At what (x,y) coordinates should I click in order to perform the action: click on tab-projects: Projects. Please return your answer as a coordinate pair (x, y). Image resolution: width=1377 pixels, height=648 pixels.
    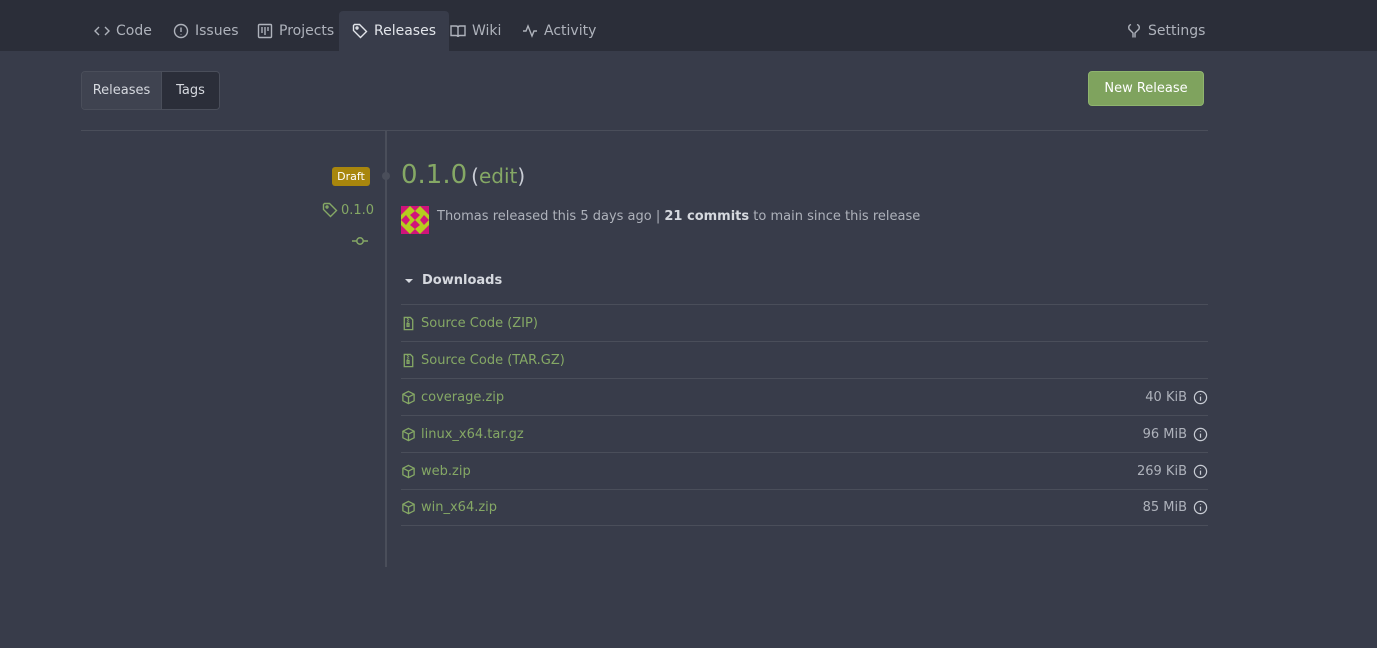
    Looking at the image, I should click on (295, 31).